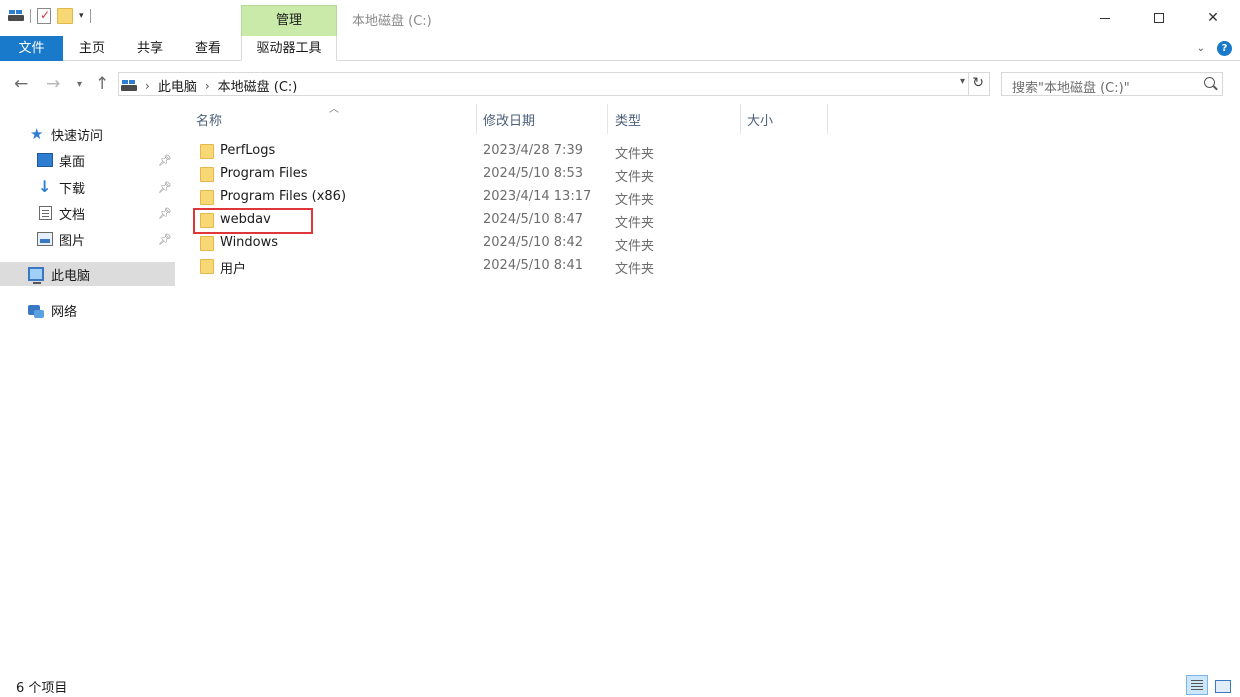 The height and width of the screenshot is (697, 1240). Describe the element at coordinates (1214, 48) in the screenshot. I see `ribbon-right-controls: ⌄ ?` at that location.